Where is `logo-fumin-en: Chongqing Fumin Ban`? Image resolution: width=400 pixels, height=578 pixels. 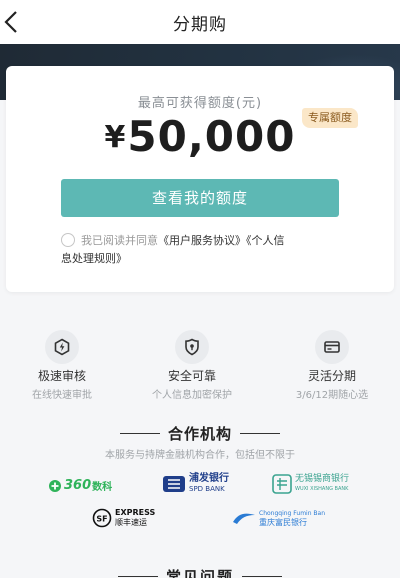
logo-fumin-en: Chongqing Fumin Ban is located at coordinates (292, 513).